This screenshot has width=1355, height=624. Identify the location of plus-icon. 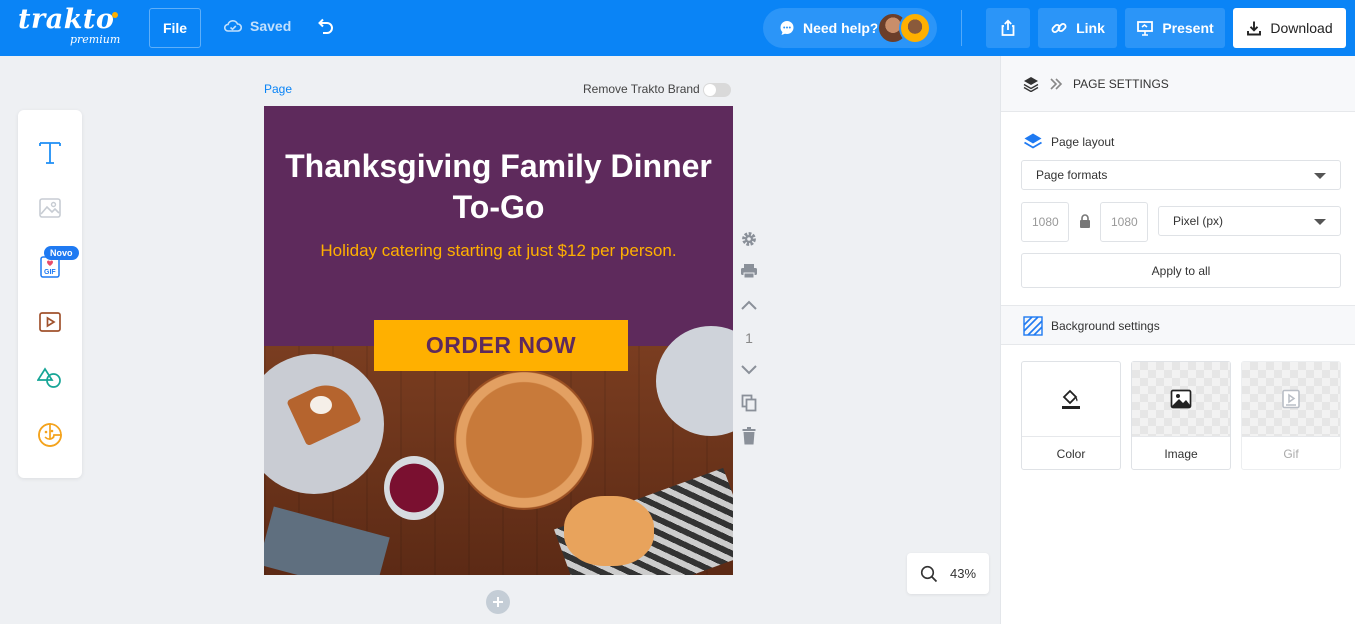
(498, 602).